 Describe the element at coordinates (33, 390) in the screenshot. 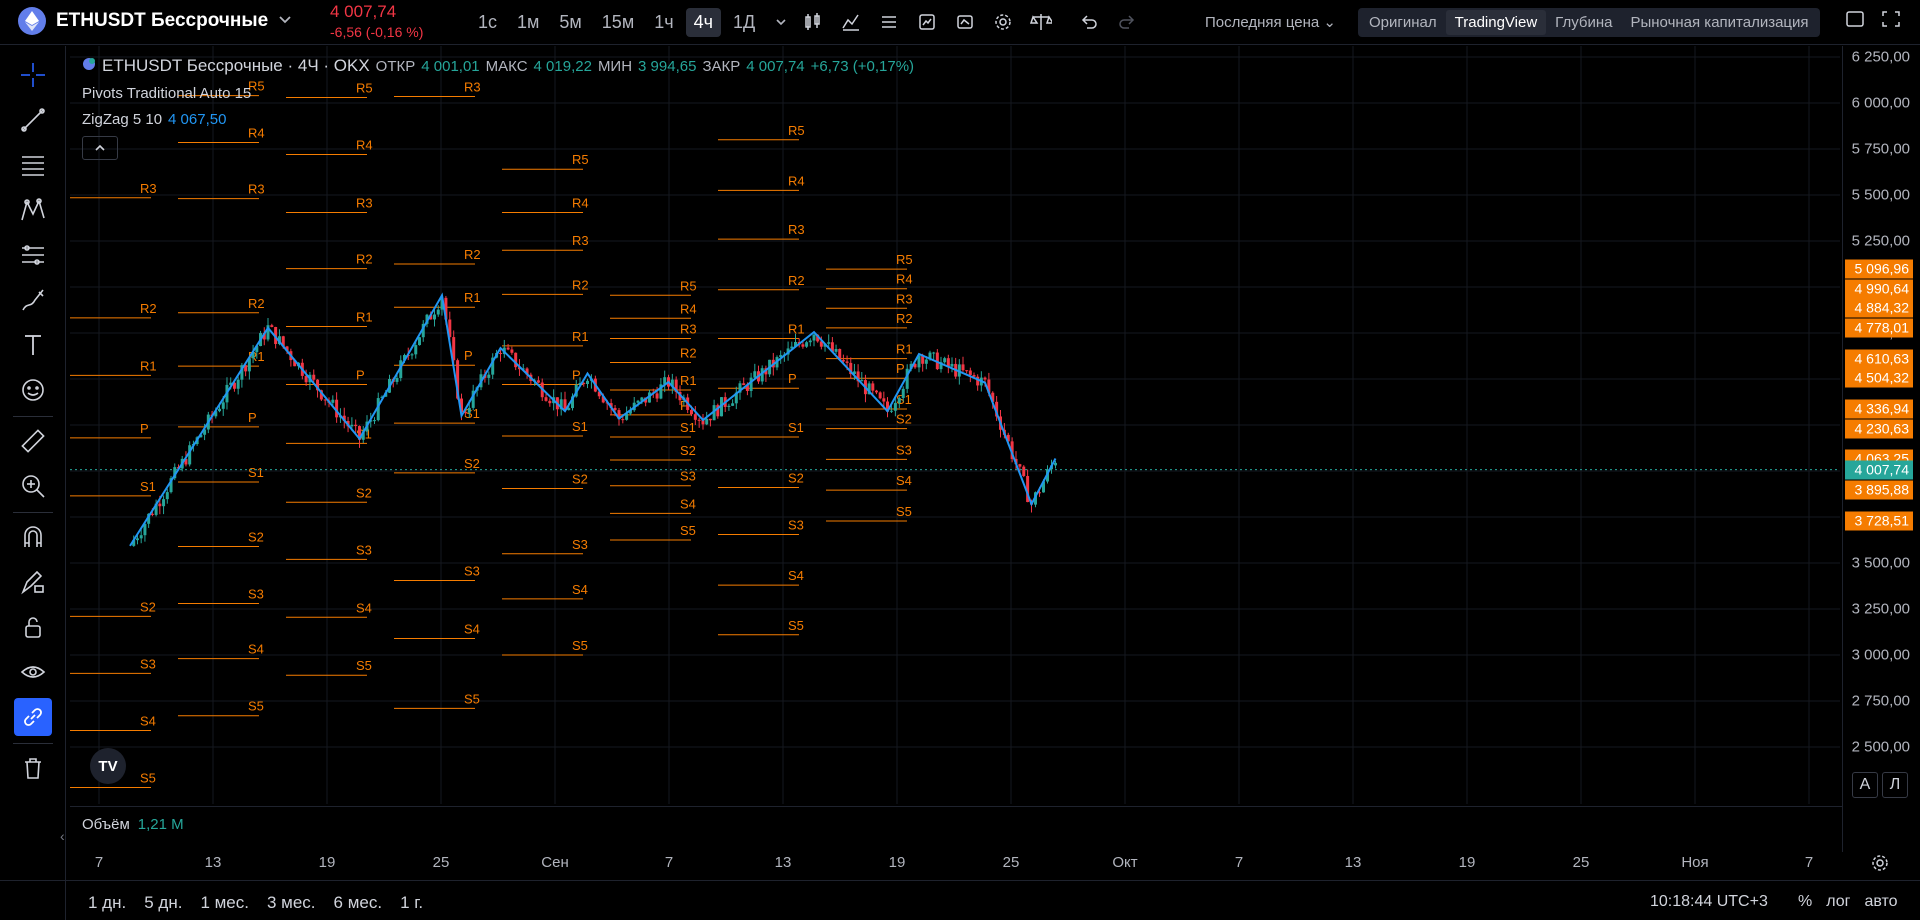

I see `emoji-icon` at that location.